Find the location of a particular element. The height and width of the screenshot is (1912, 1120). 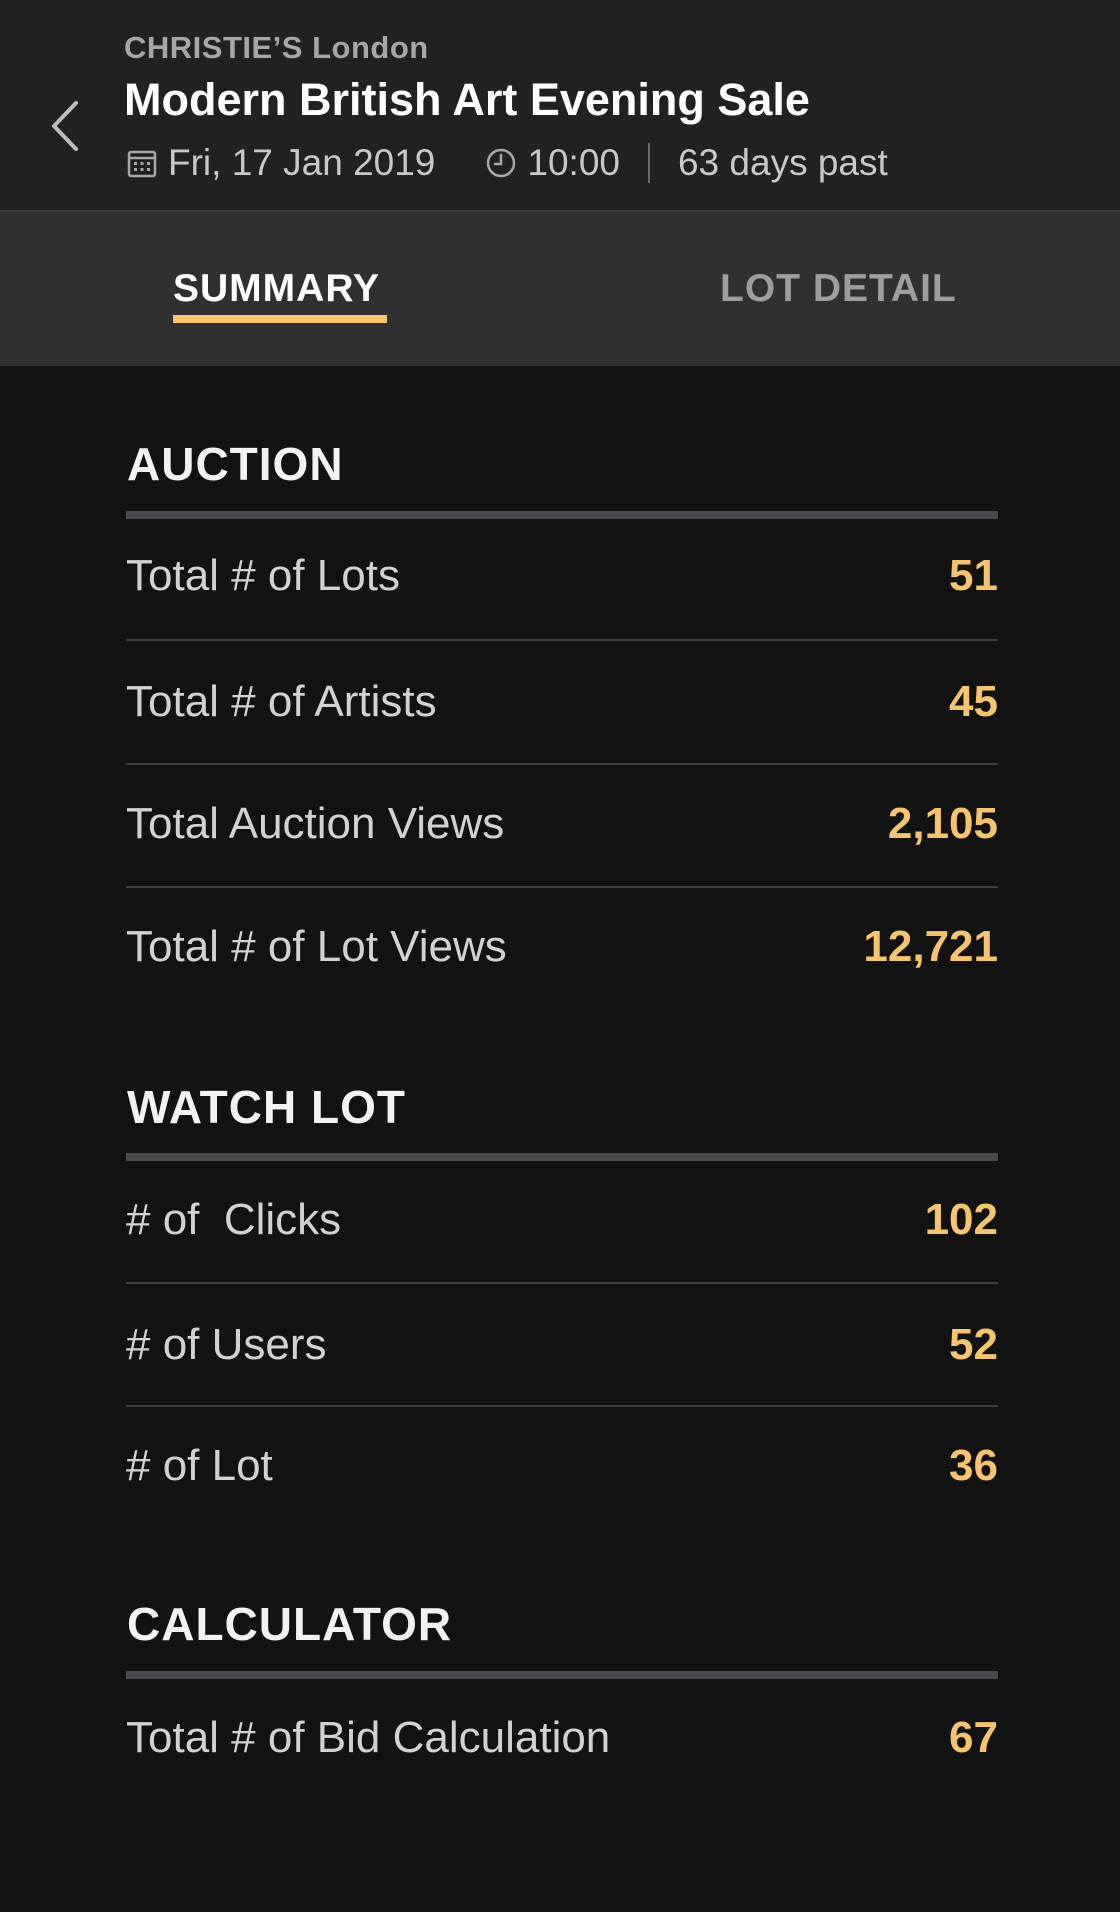

stat-value: 36 is located at coordinates (973, 1465).